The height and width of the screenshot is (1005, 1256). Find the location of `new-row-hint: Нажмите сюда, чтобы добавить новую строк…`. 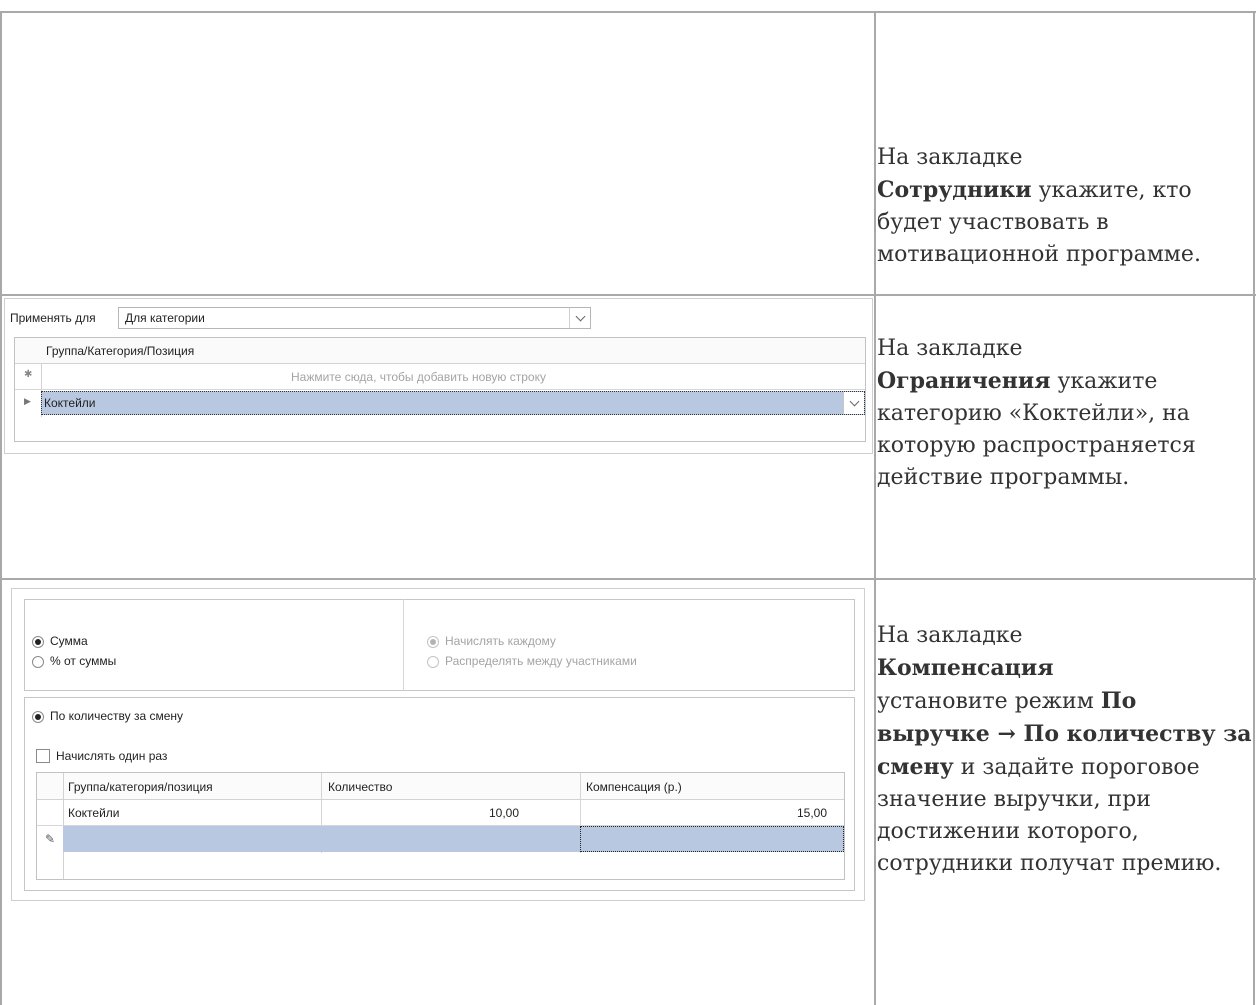

new-row-hint: Нажмите сюда, чтобы добавить новую строк… is located at coordinates (418, 377).